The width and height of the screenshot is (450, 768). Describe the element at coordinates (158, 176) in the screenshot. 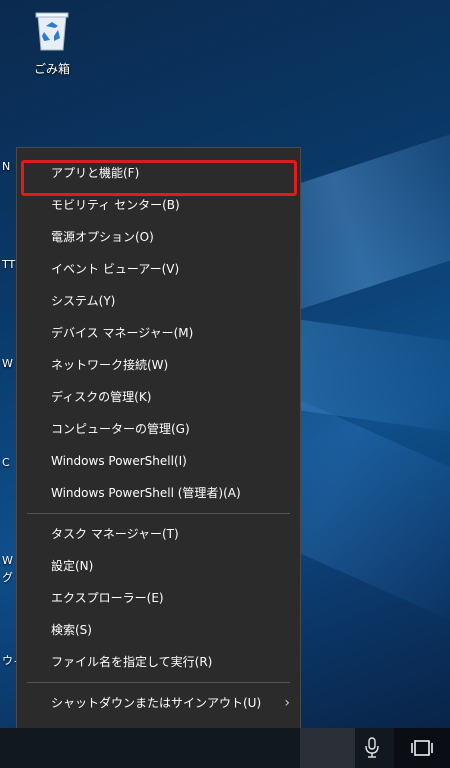

I see `menu-item-apps-and-features: アプリと機能(F)` at that location.